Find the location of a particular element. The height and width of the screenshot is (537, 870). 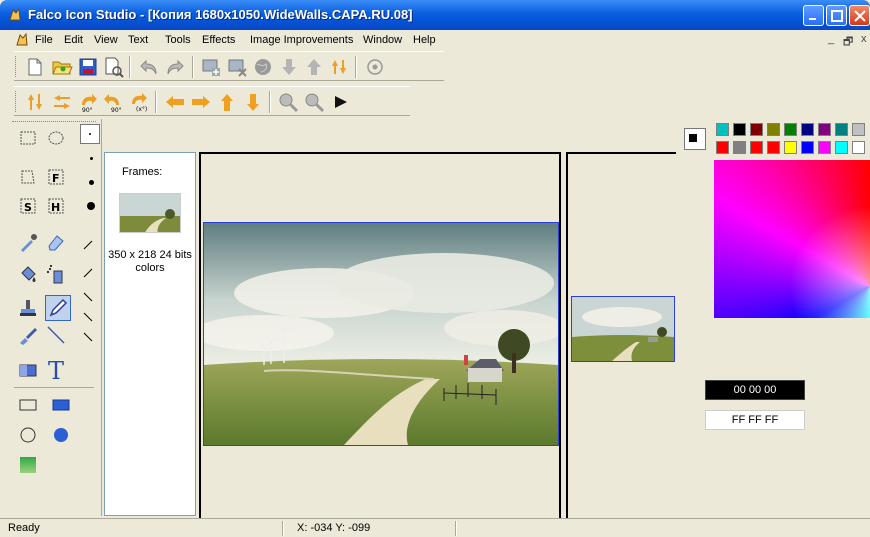

fill-select-icon: F is located at coordinates (56, 177).